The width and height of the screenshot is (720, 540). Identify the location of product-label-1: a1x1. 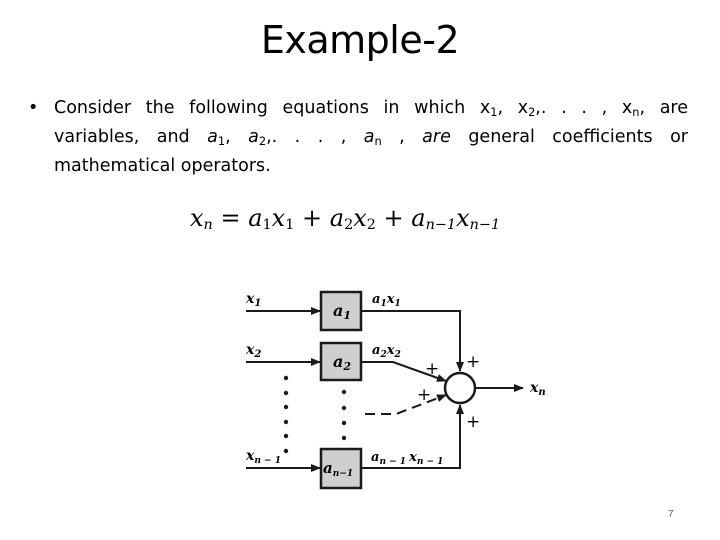
(386, 300).